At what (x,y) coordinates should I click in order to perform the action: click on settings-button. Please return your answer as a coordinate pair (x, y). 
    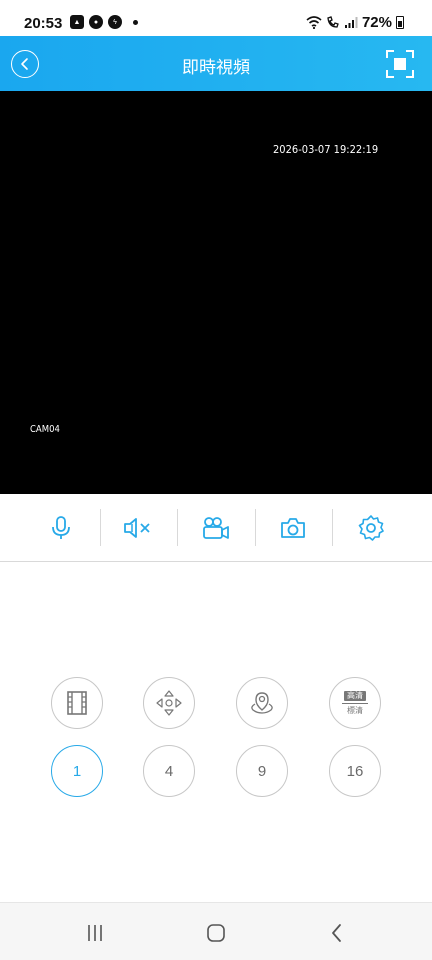
    Looking at the image, I should click on (371, 528).